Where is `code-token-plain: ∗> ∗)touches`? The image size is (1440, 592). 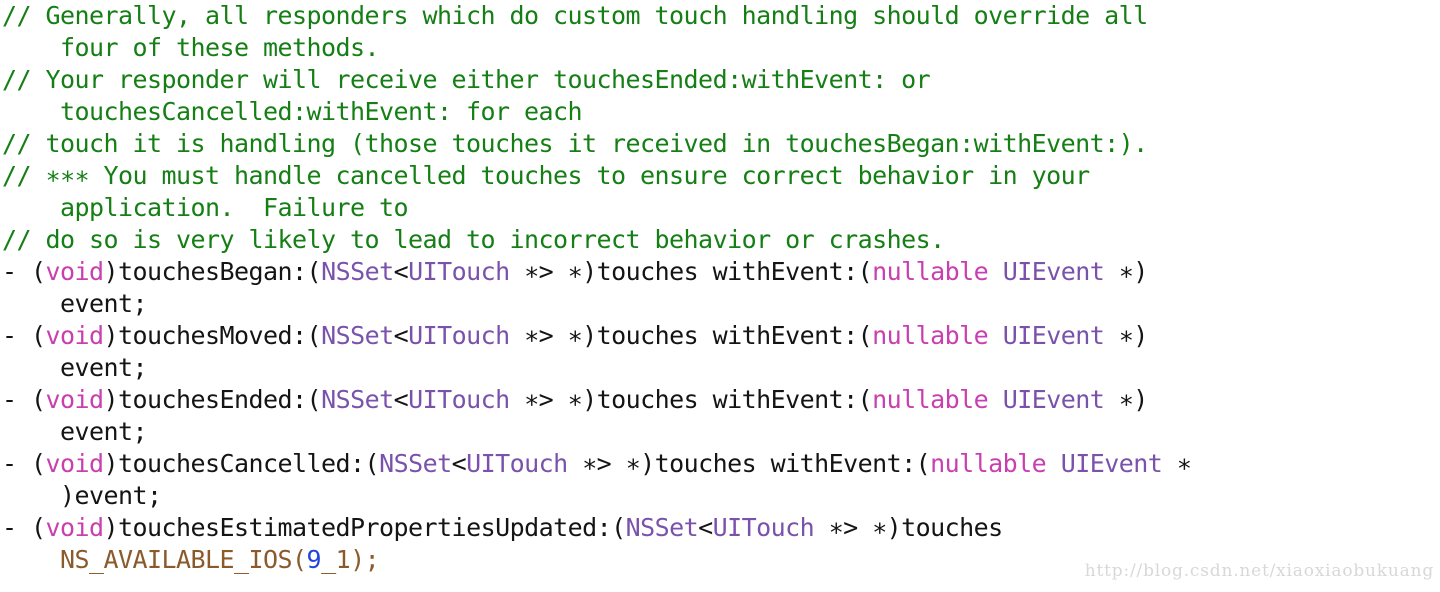
code-token-plain: ∗> ∗)touches is located at coordinates (909, 527).